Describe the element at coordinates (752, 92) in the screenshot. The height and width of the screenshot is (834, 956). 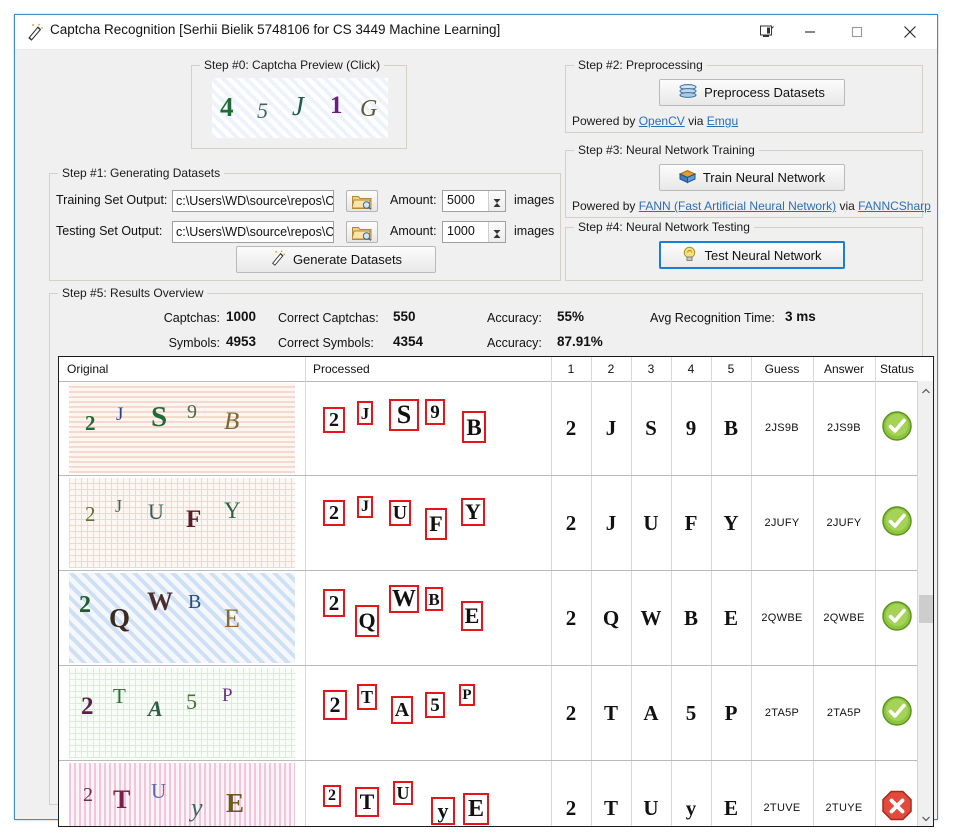
I see `preprocess-datasets-button: Preprocess Datasets` at that location.